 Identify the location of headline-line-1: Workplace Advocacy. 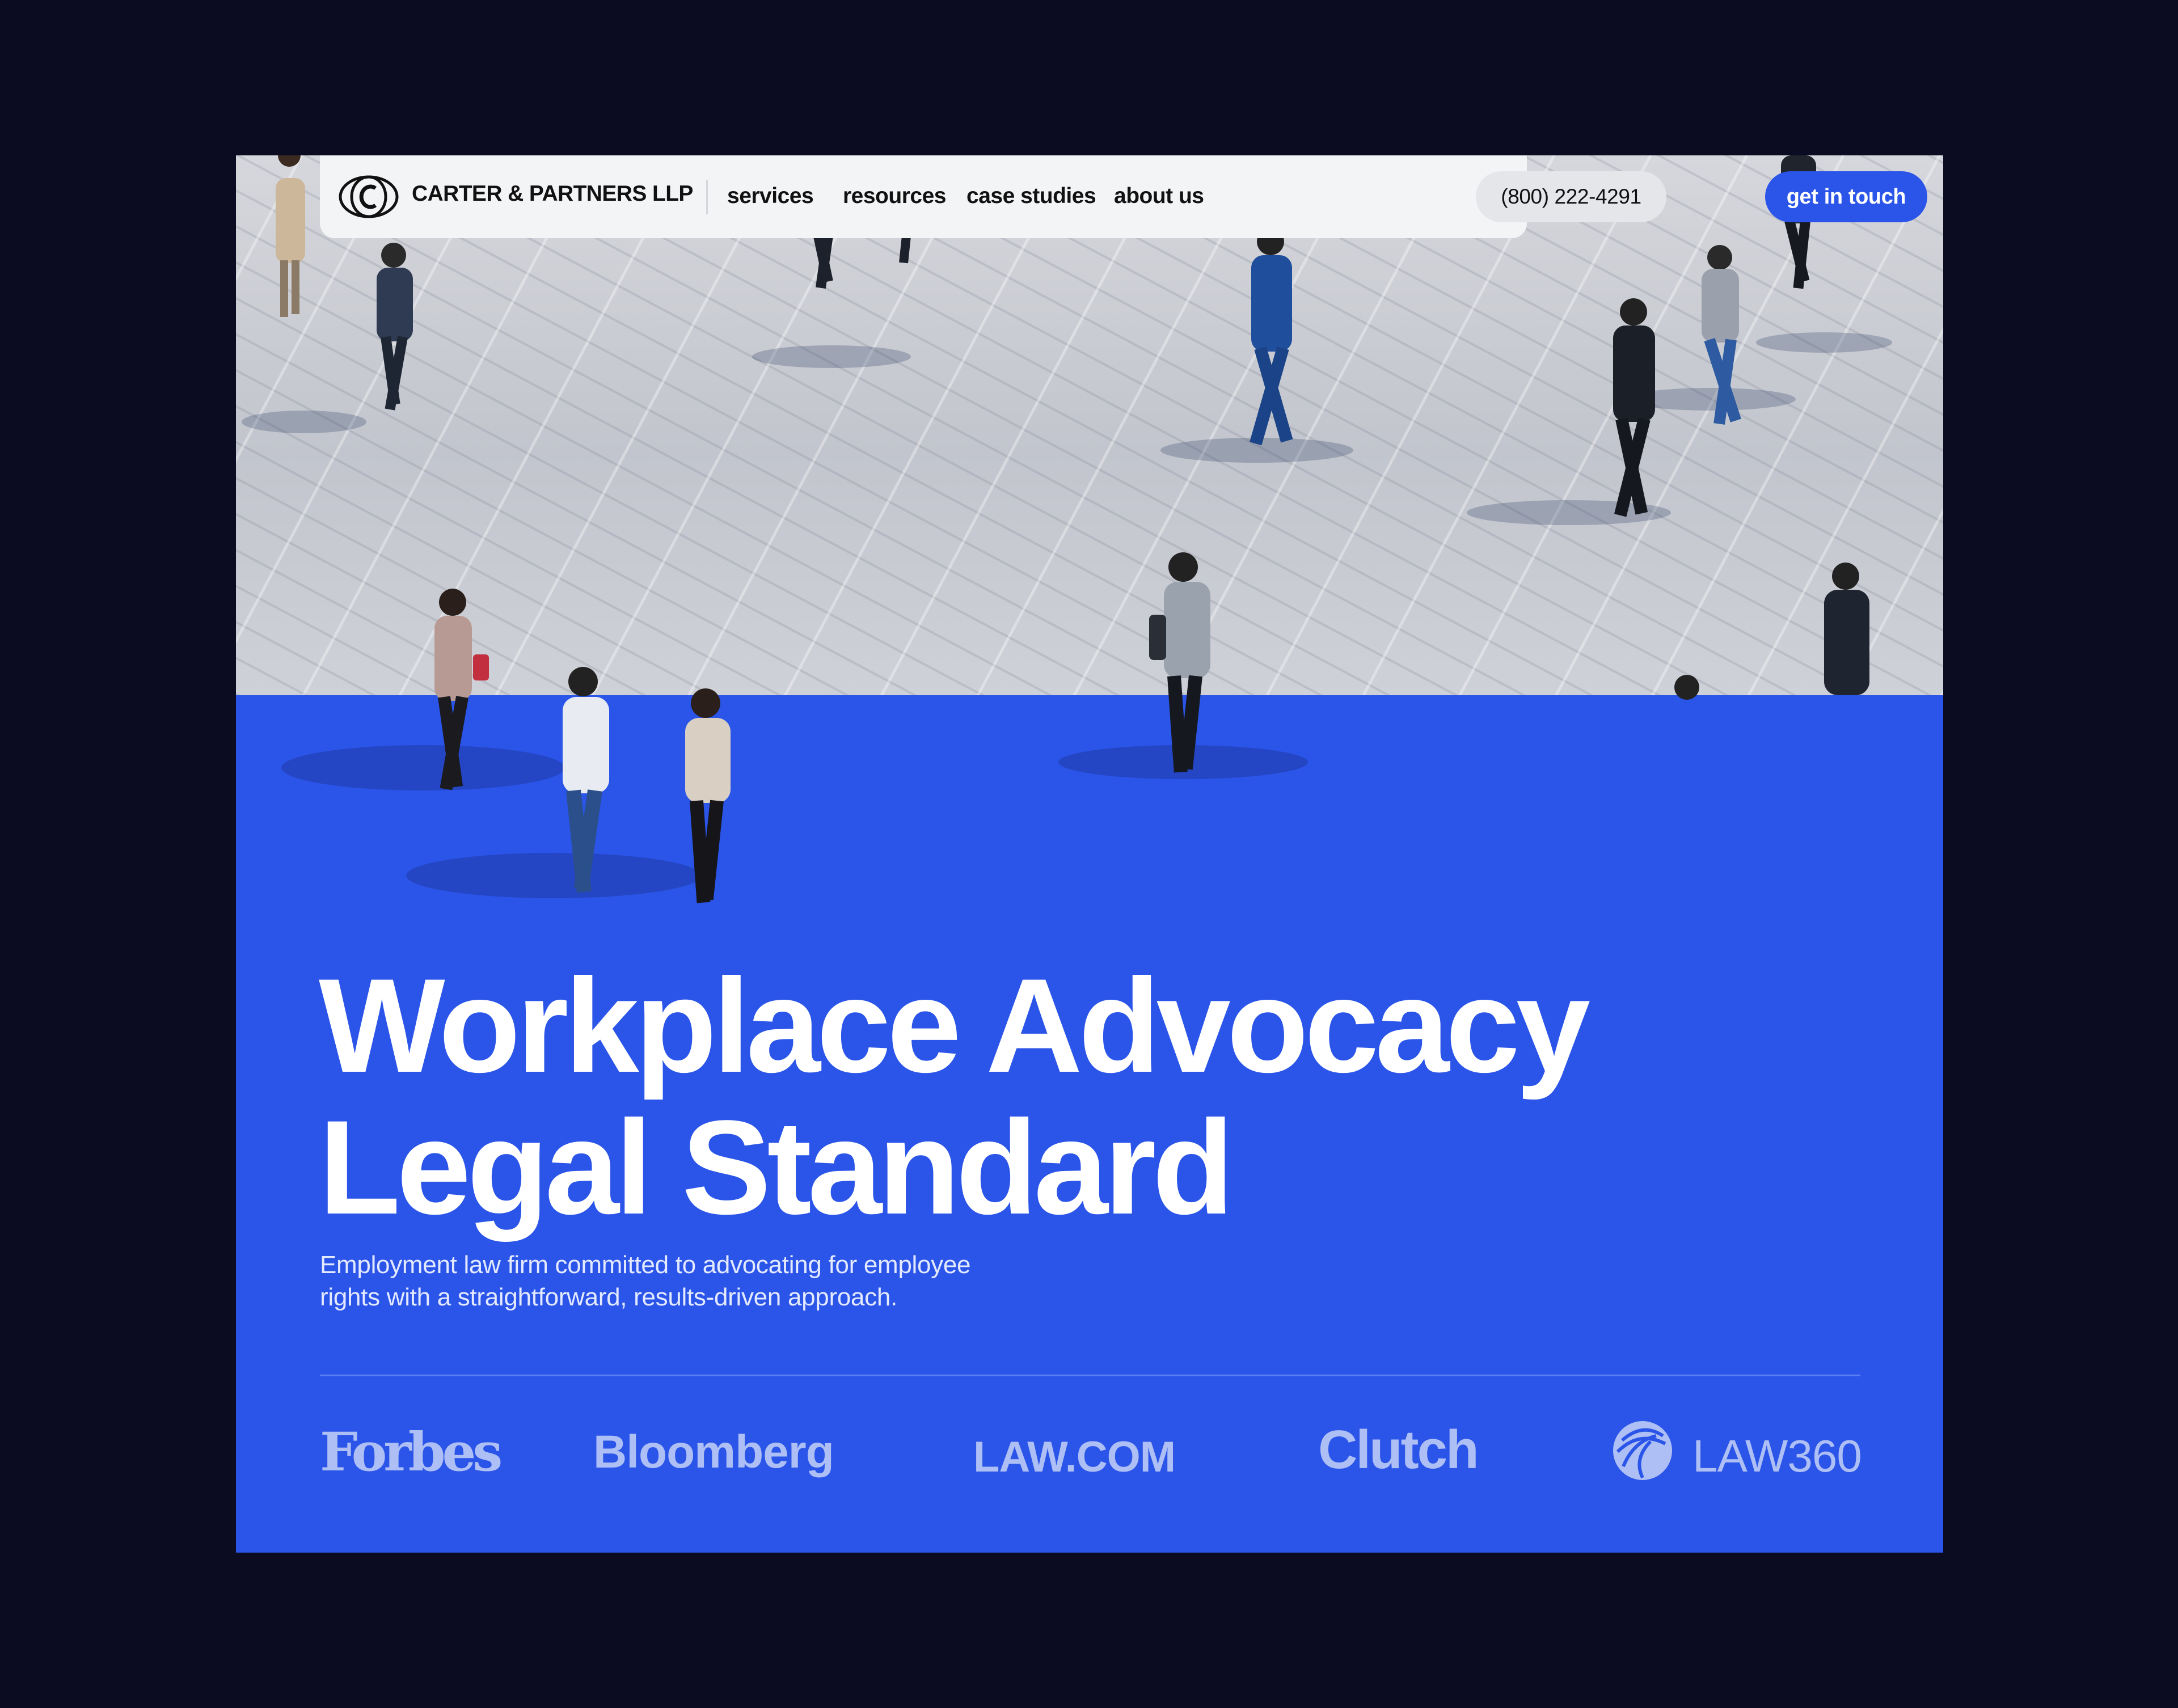
(954, 1026).